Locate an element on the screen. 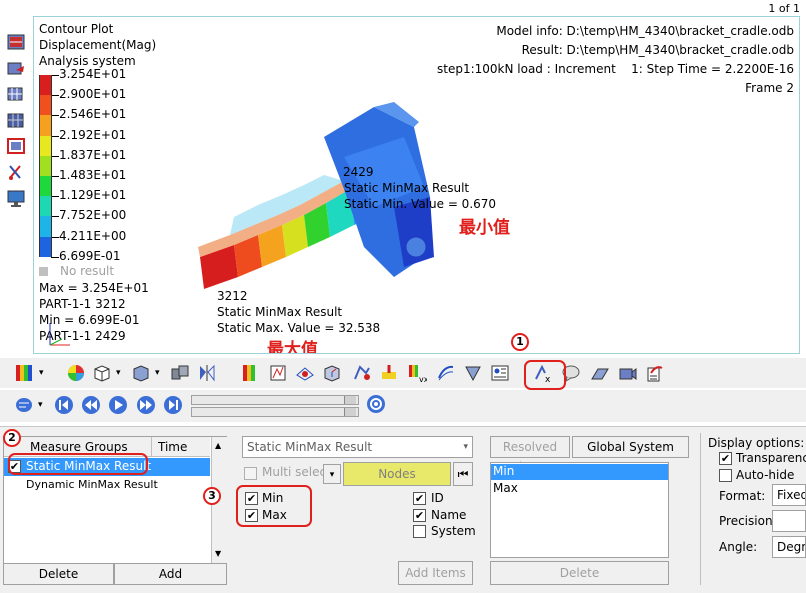 This screenshot has height=593, width=806. play-icon is located at coordinates (118, 405).